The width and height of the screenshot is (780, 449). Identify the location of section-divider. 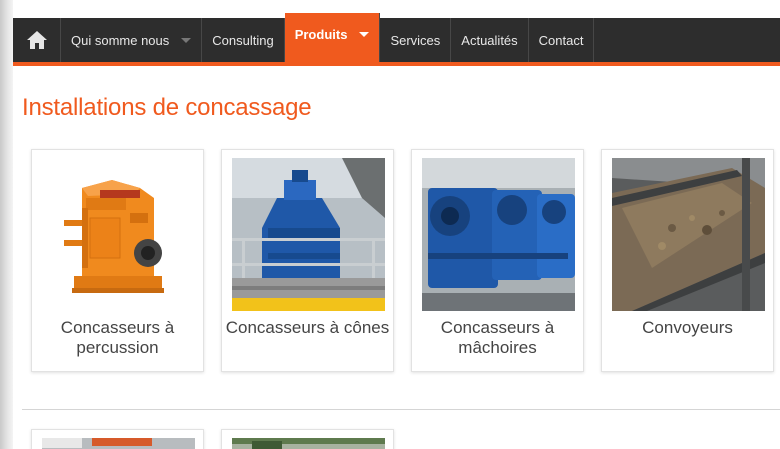
(401, 409).